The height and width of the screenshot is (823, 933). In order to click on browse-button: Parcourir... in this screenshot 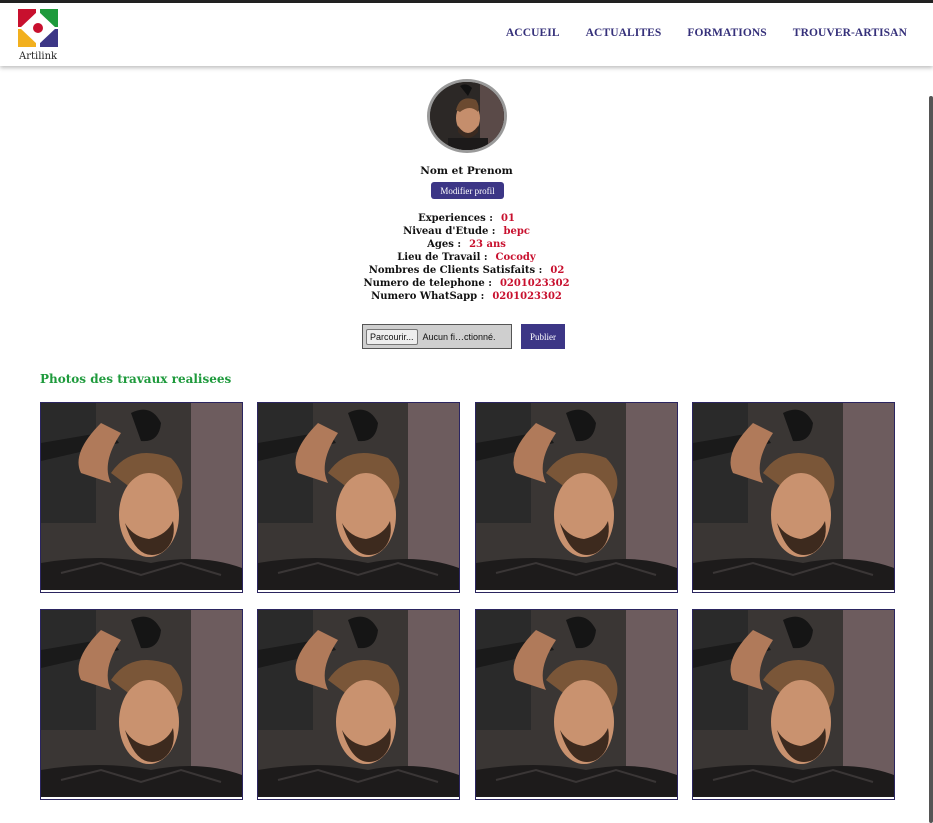, I will do `click(392, 336)`.